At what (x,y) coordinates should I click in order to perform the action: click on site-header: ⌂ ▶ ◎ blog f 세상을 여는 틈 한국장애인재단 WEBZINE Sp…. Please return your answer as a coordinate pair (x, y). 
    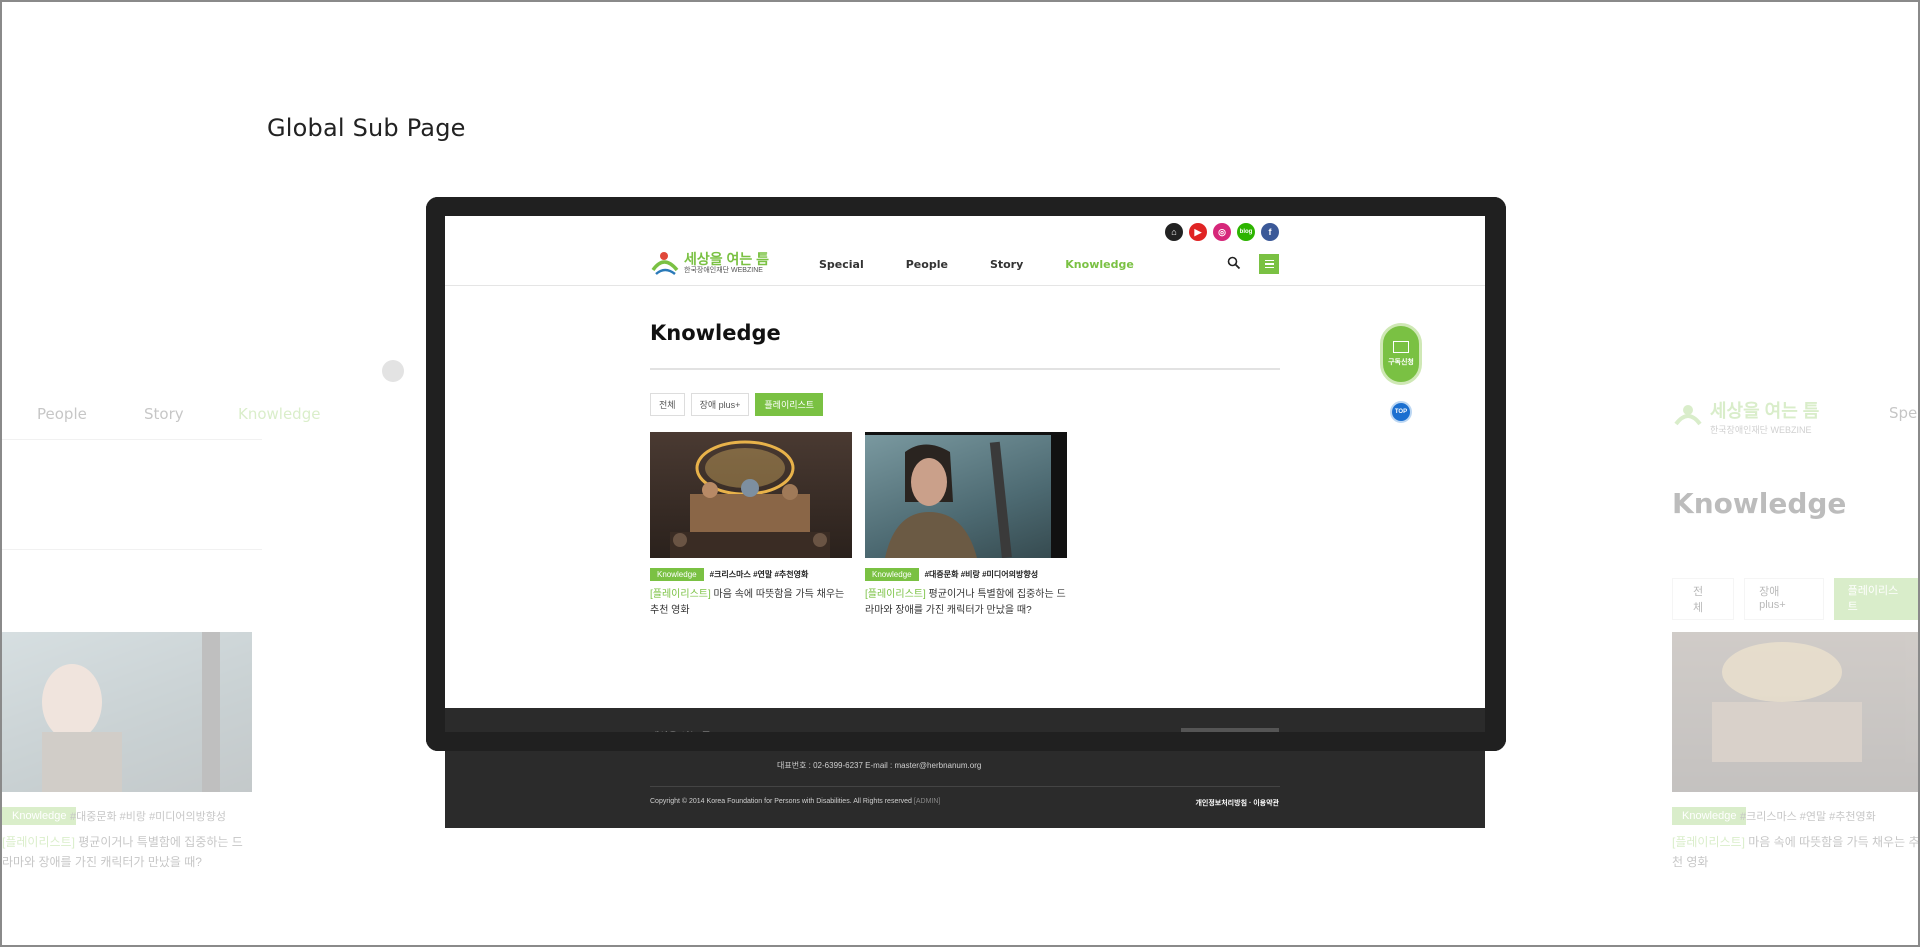
    Looking at the image, I should click on (965, 251).